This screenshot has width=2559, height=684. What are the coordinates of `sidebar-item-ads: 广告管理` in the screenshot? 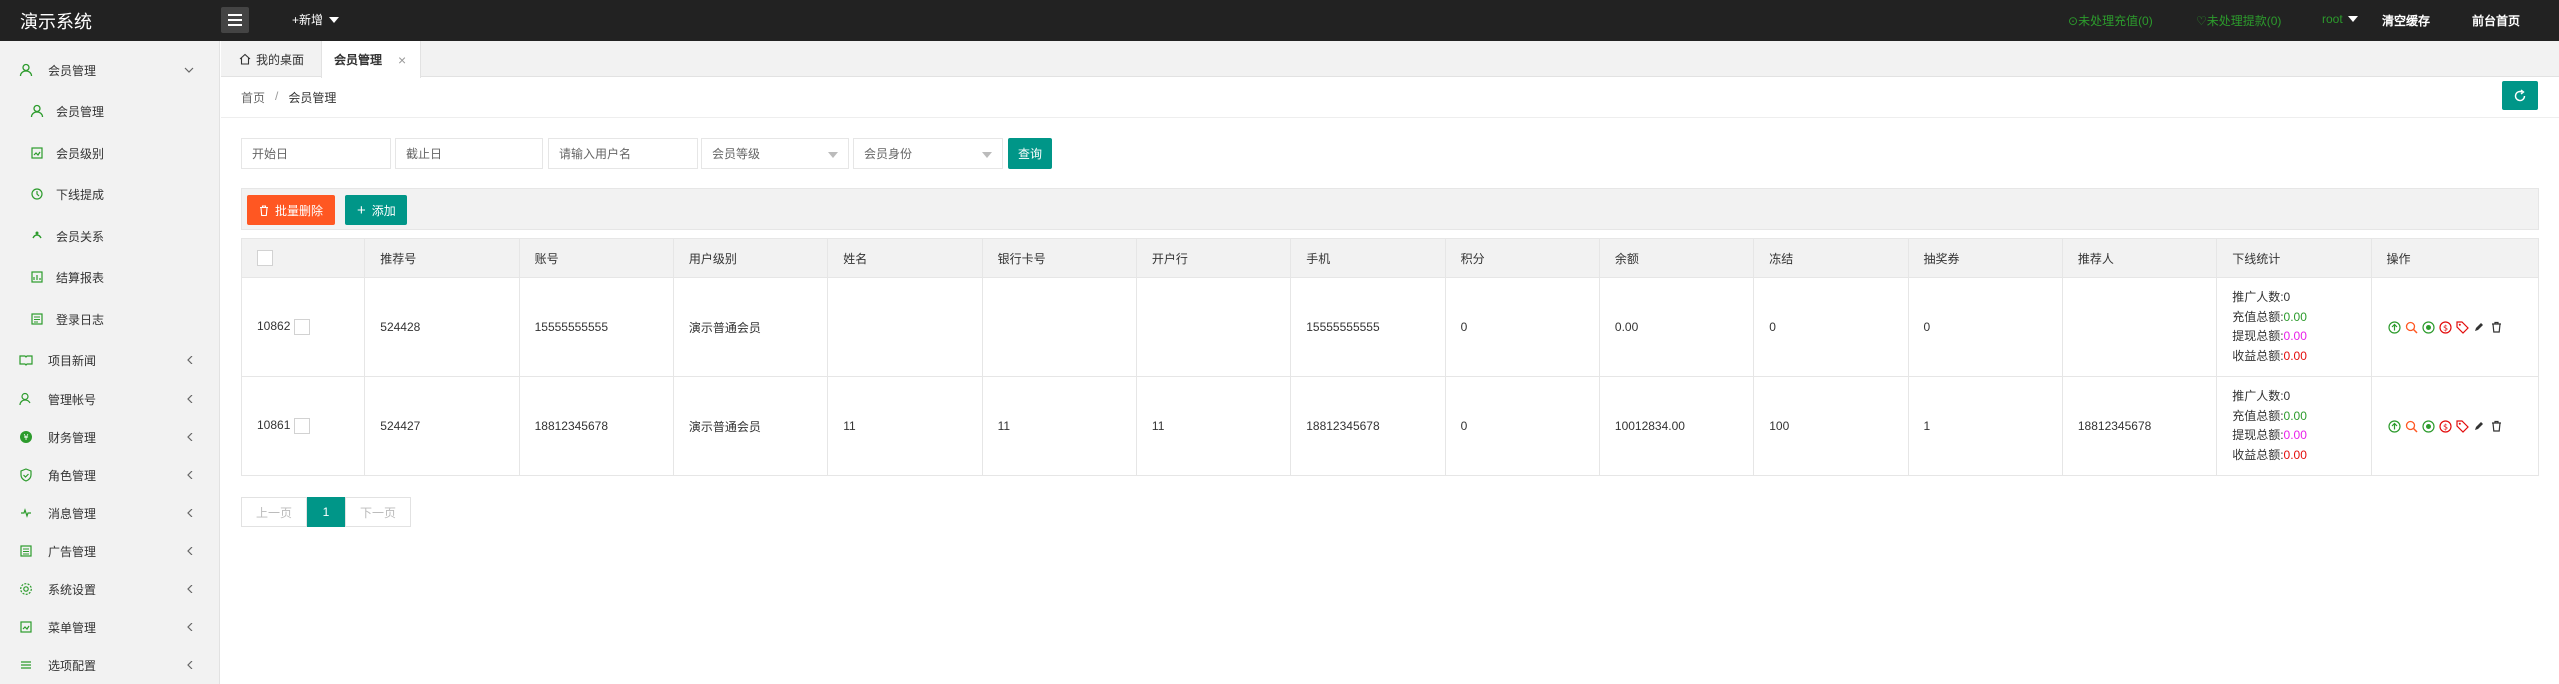 It's located at (110, 551).